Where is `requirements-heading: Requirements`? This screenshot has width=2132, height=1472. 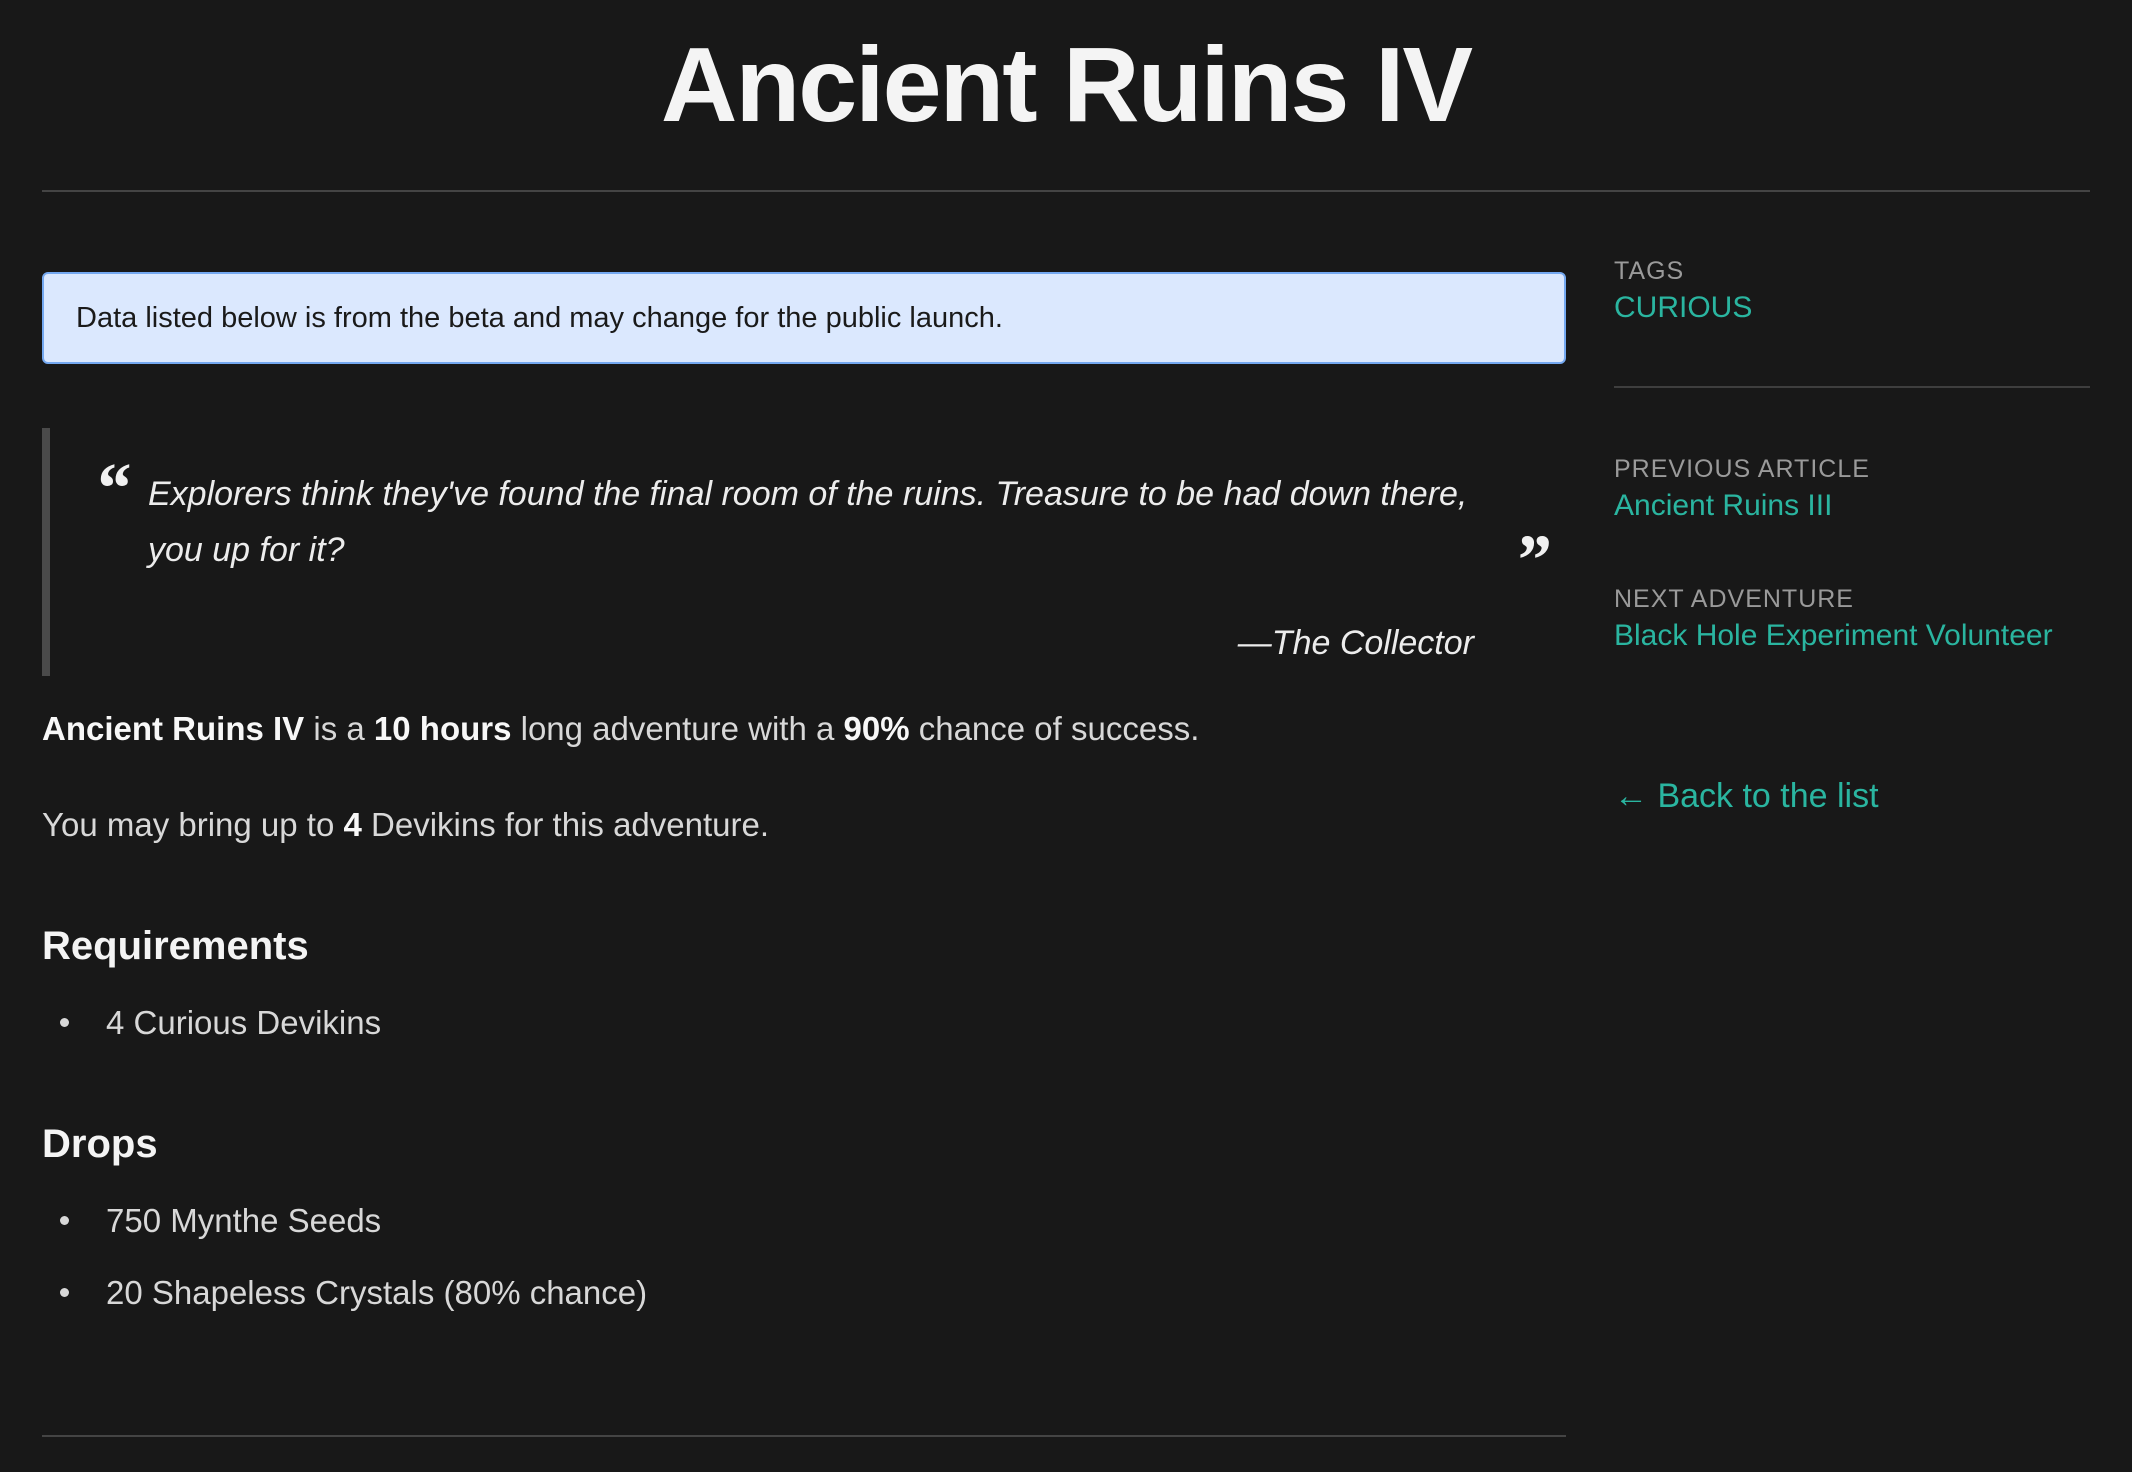 requirements-heading: Requirements is located at coordinates (175, 946).